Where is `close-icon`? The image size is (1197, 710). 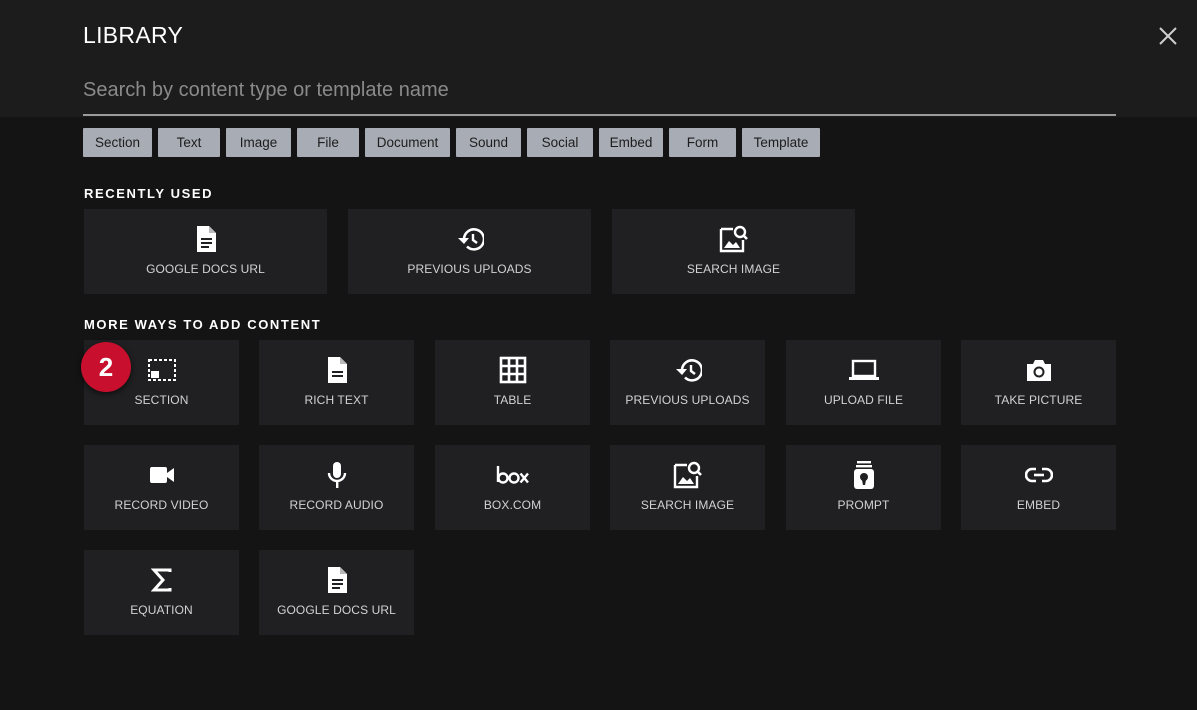
close-icon is located at coordinates (1168, 36).